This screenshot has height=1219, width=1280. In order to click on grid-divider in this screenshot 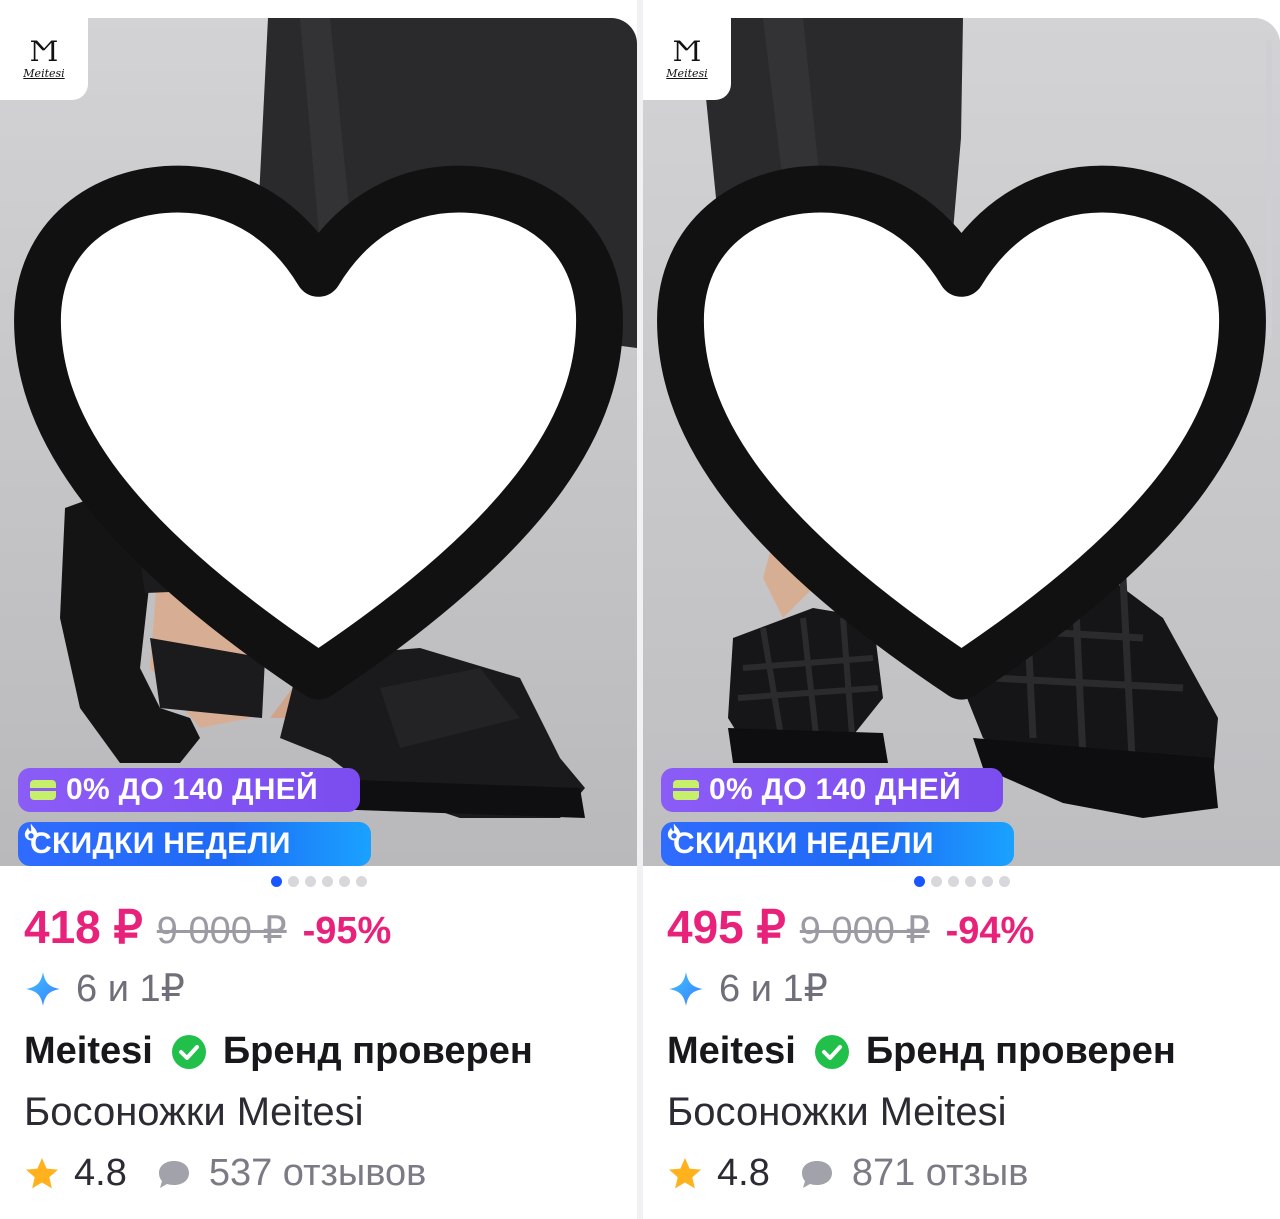, I will do `click(640, 609)`.